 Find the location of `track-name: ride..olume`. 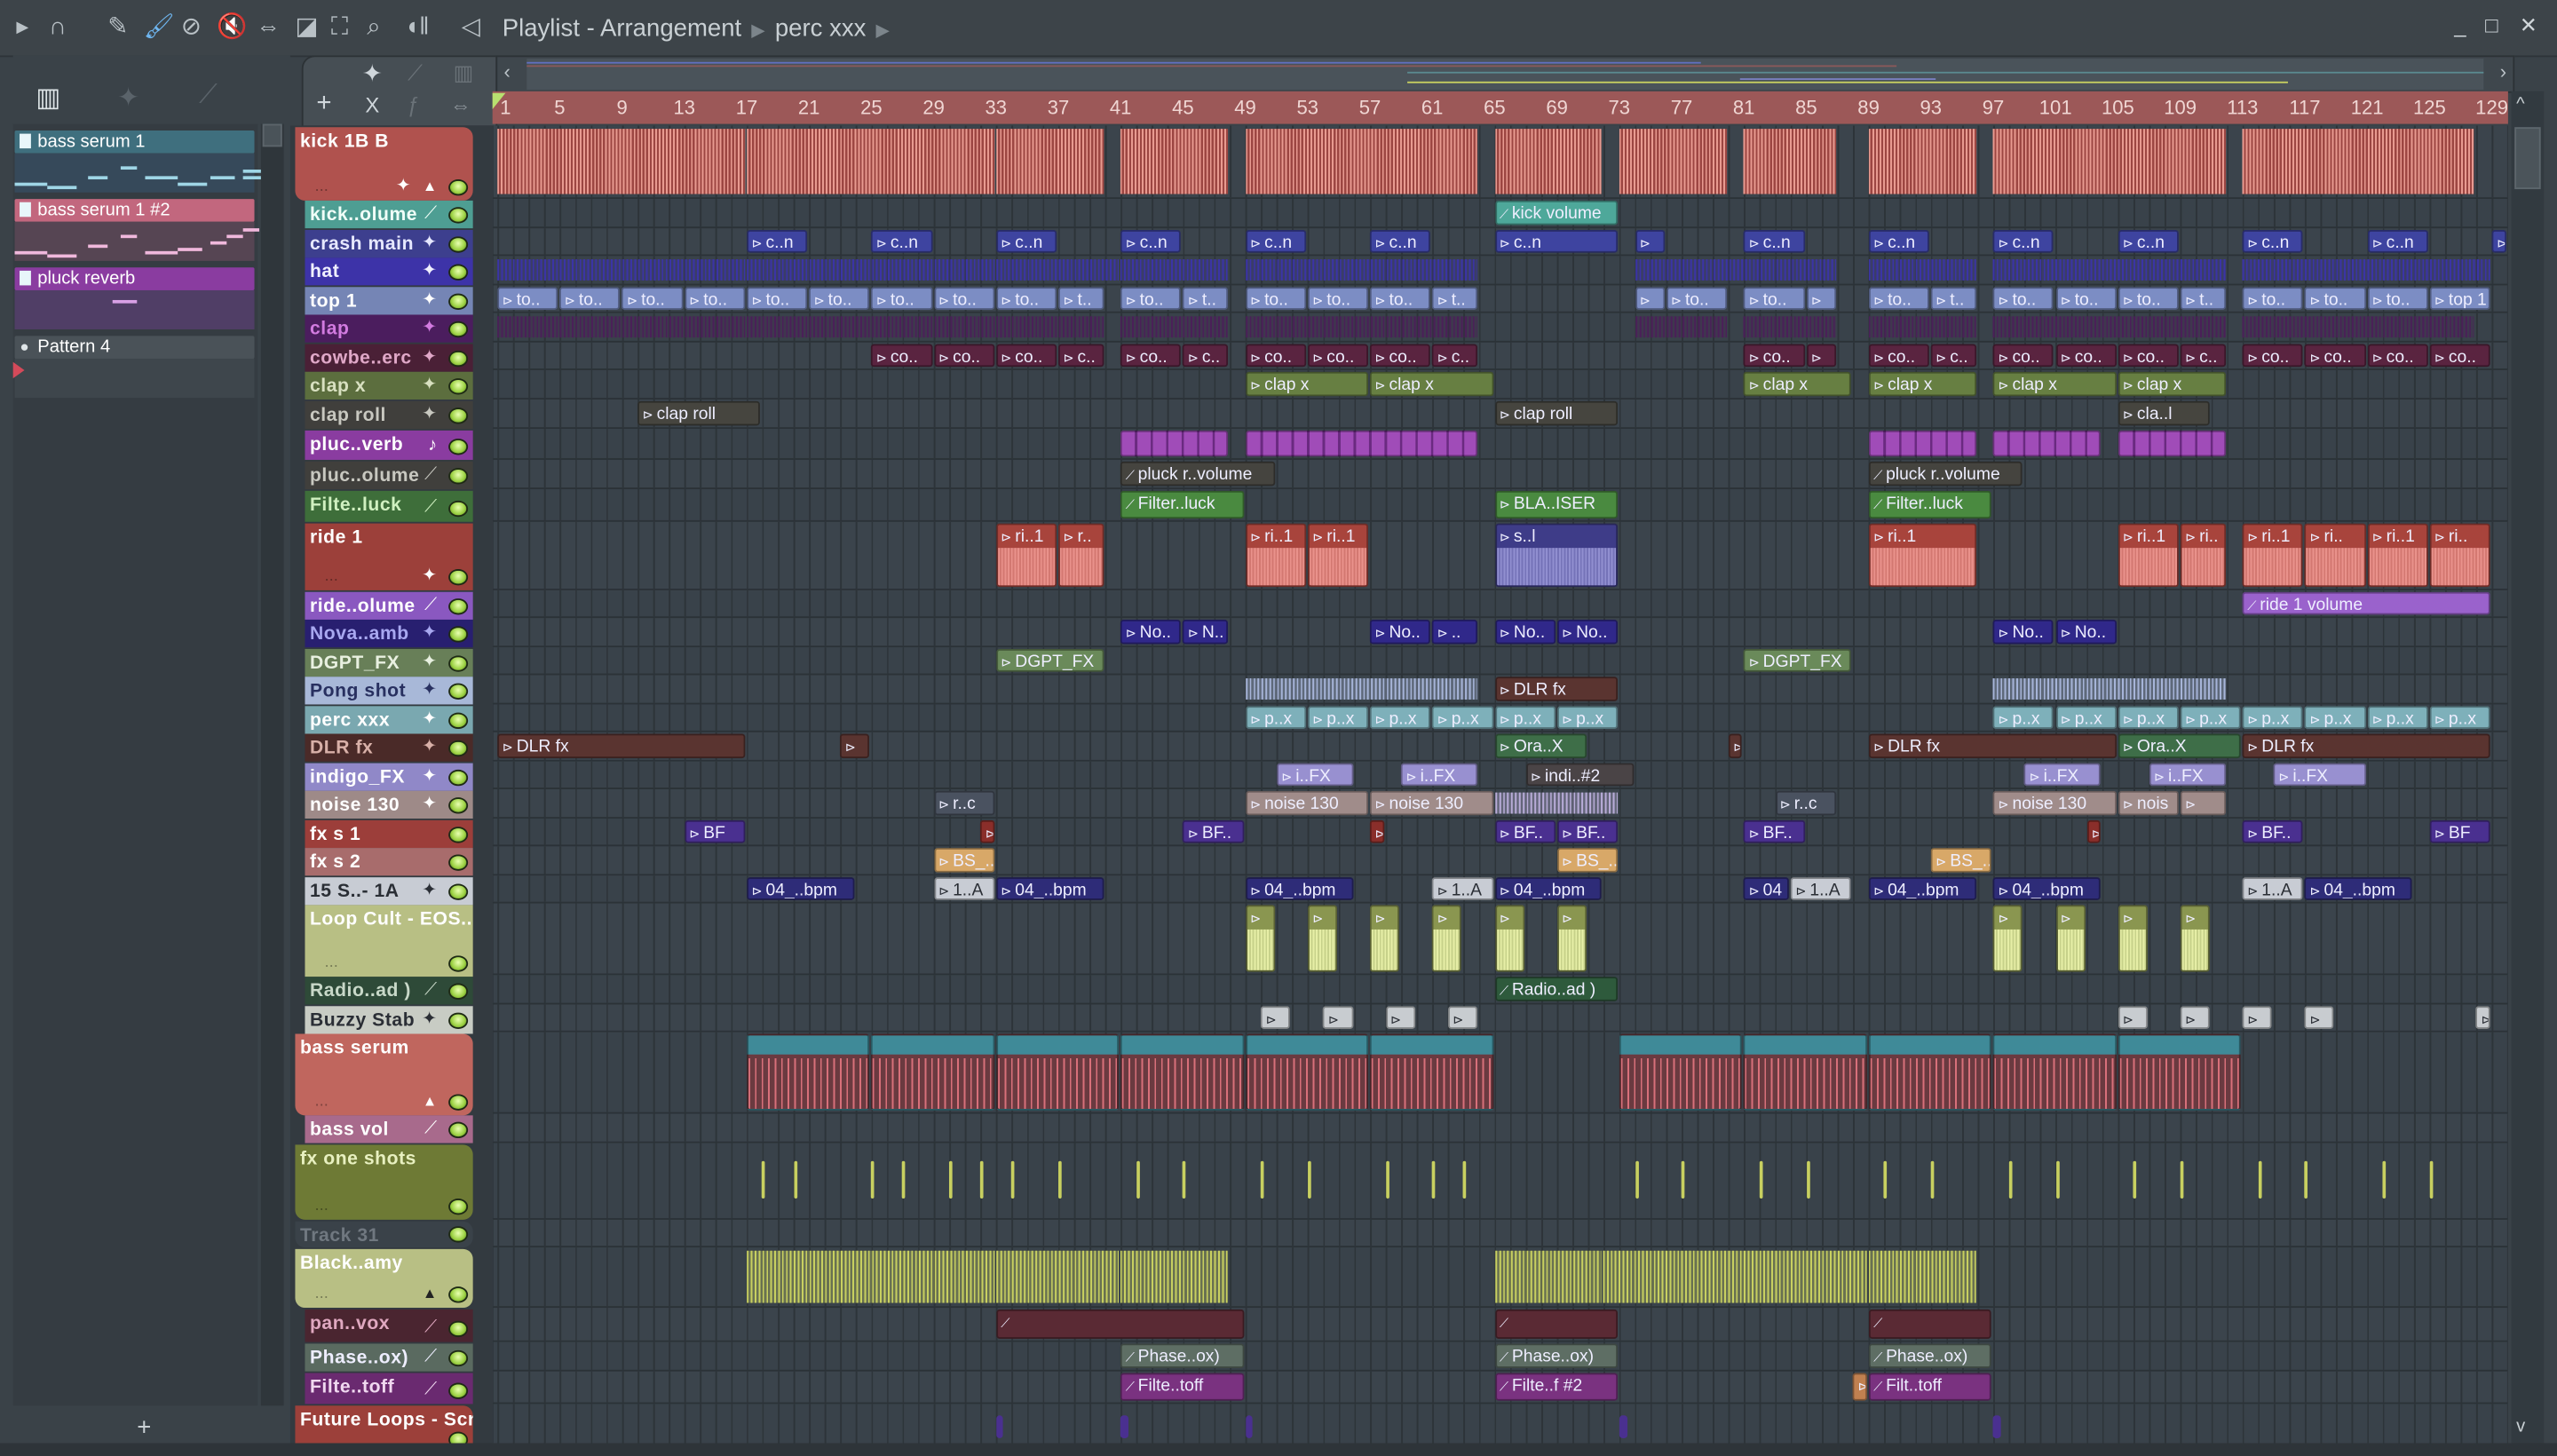

track-name: ride..olume is located at coordinates (363, 605).